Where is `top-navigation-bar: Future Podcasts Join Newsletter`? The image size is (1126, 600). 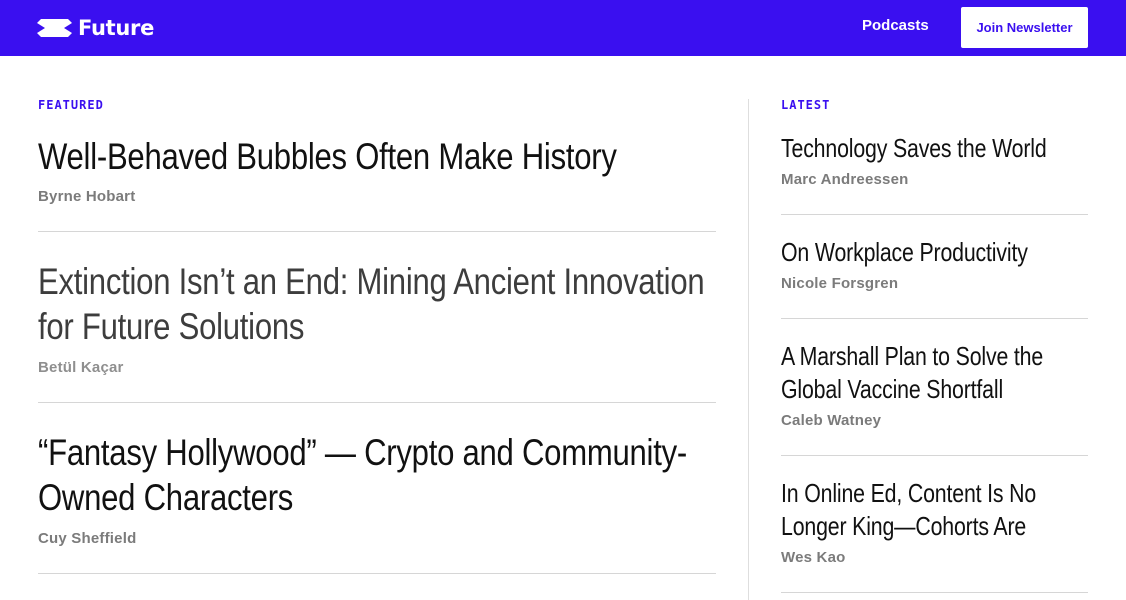
top-navigation-bar: Future Podcasts Join Newsletter is located at coordinates (563, 28).